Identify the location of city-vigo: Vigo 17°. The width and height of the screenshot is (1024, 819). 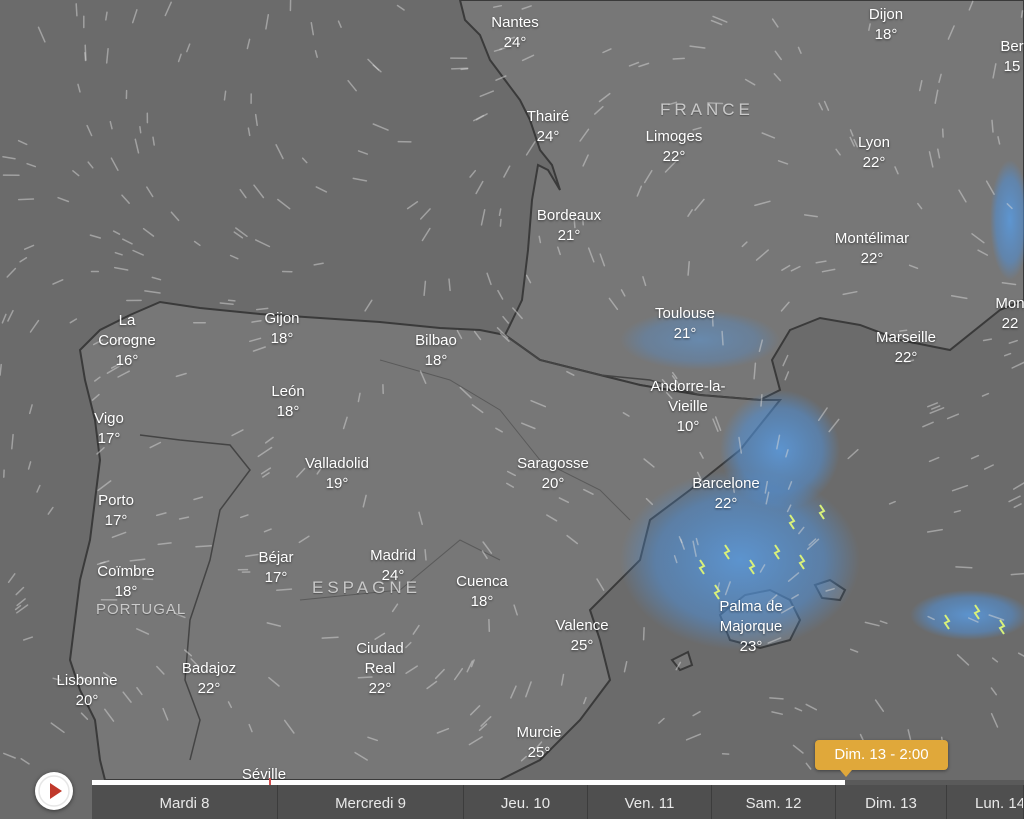
(109, 429).